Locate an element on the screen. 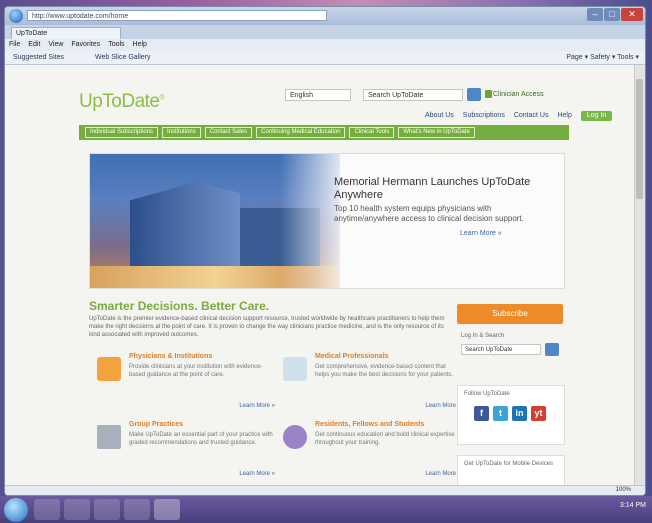  search-button is located at coordinates (474, 94).